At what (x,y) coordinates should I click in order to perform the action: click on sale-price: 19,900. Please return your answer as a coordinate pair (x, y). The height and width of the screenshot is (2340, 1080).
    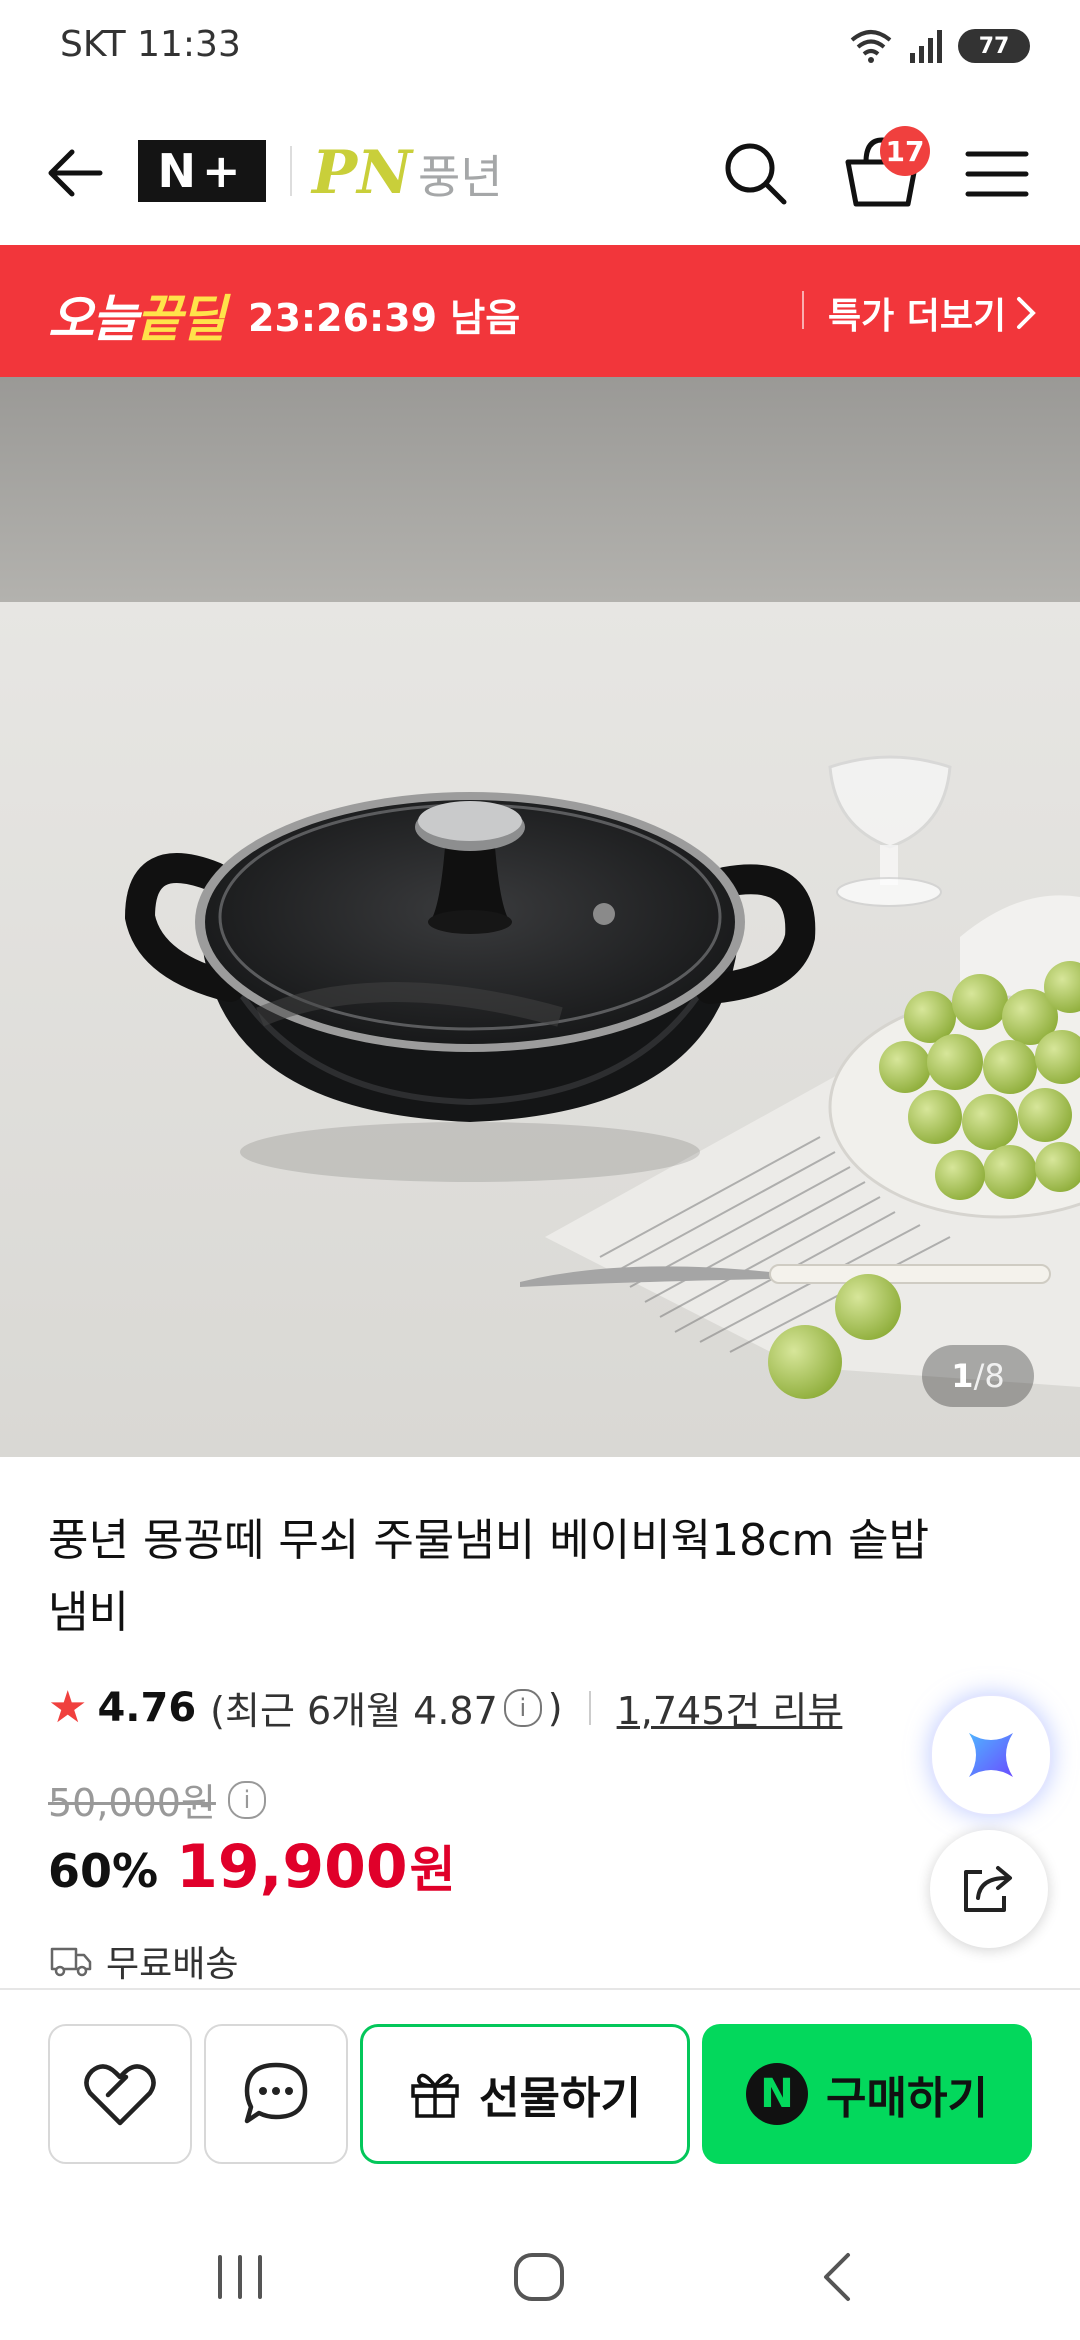
    Looking at the image, I should click on (292, 1867).